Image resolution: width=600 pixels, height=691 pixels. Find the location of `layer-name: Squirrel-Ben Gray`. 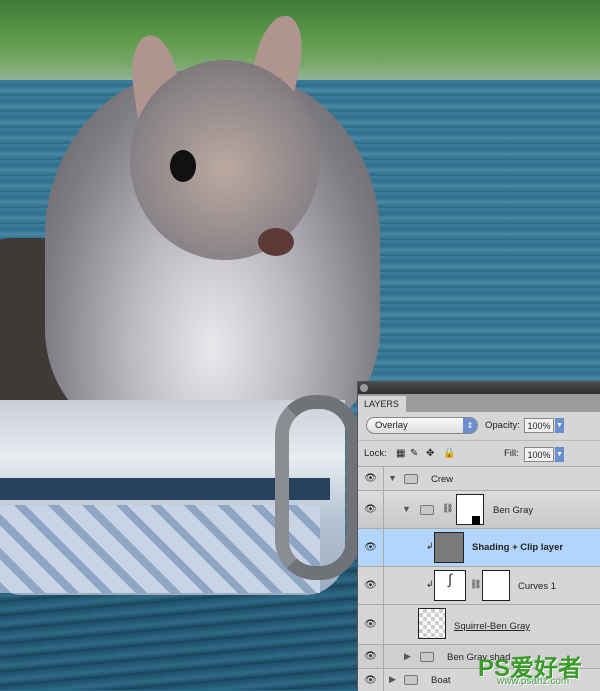

layer-name: Squirrel-Ben Gray is located at coordinates (492, 626).